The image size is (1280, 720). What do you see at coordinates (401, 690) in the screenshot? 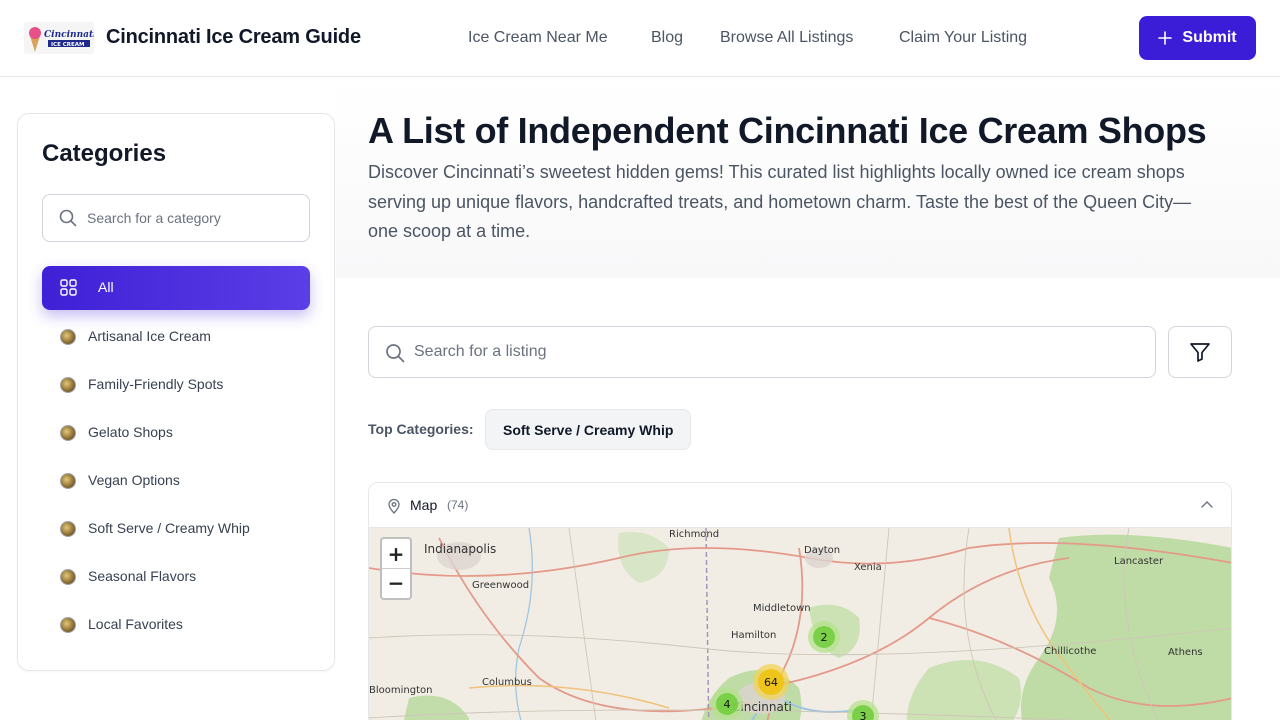
I see `map-city-label: Bloomington` at bounding box center [401, 690].